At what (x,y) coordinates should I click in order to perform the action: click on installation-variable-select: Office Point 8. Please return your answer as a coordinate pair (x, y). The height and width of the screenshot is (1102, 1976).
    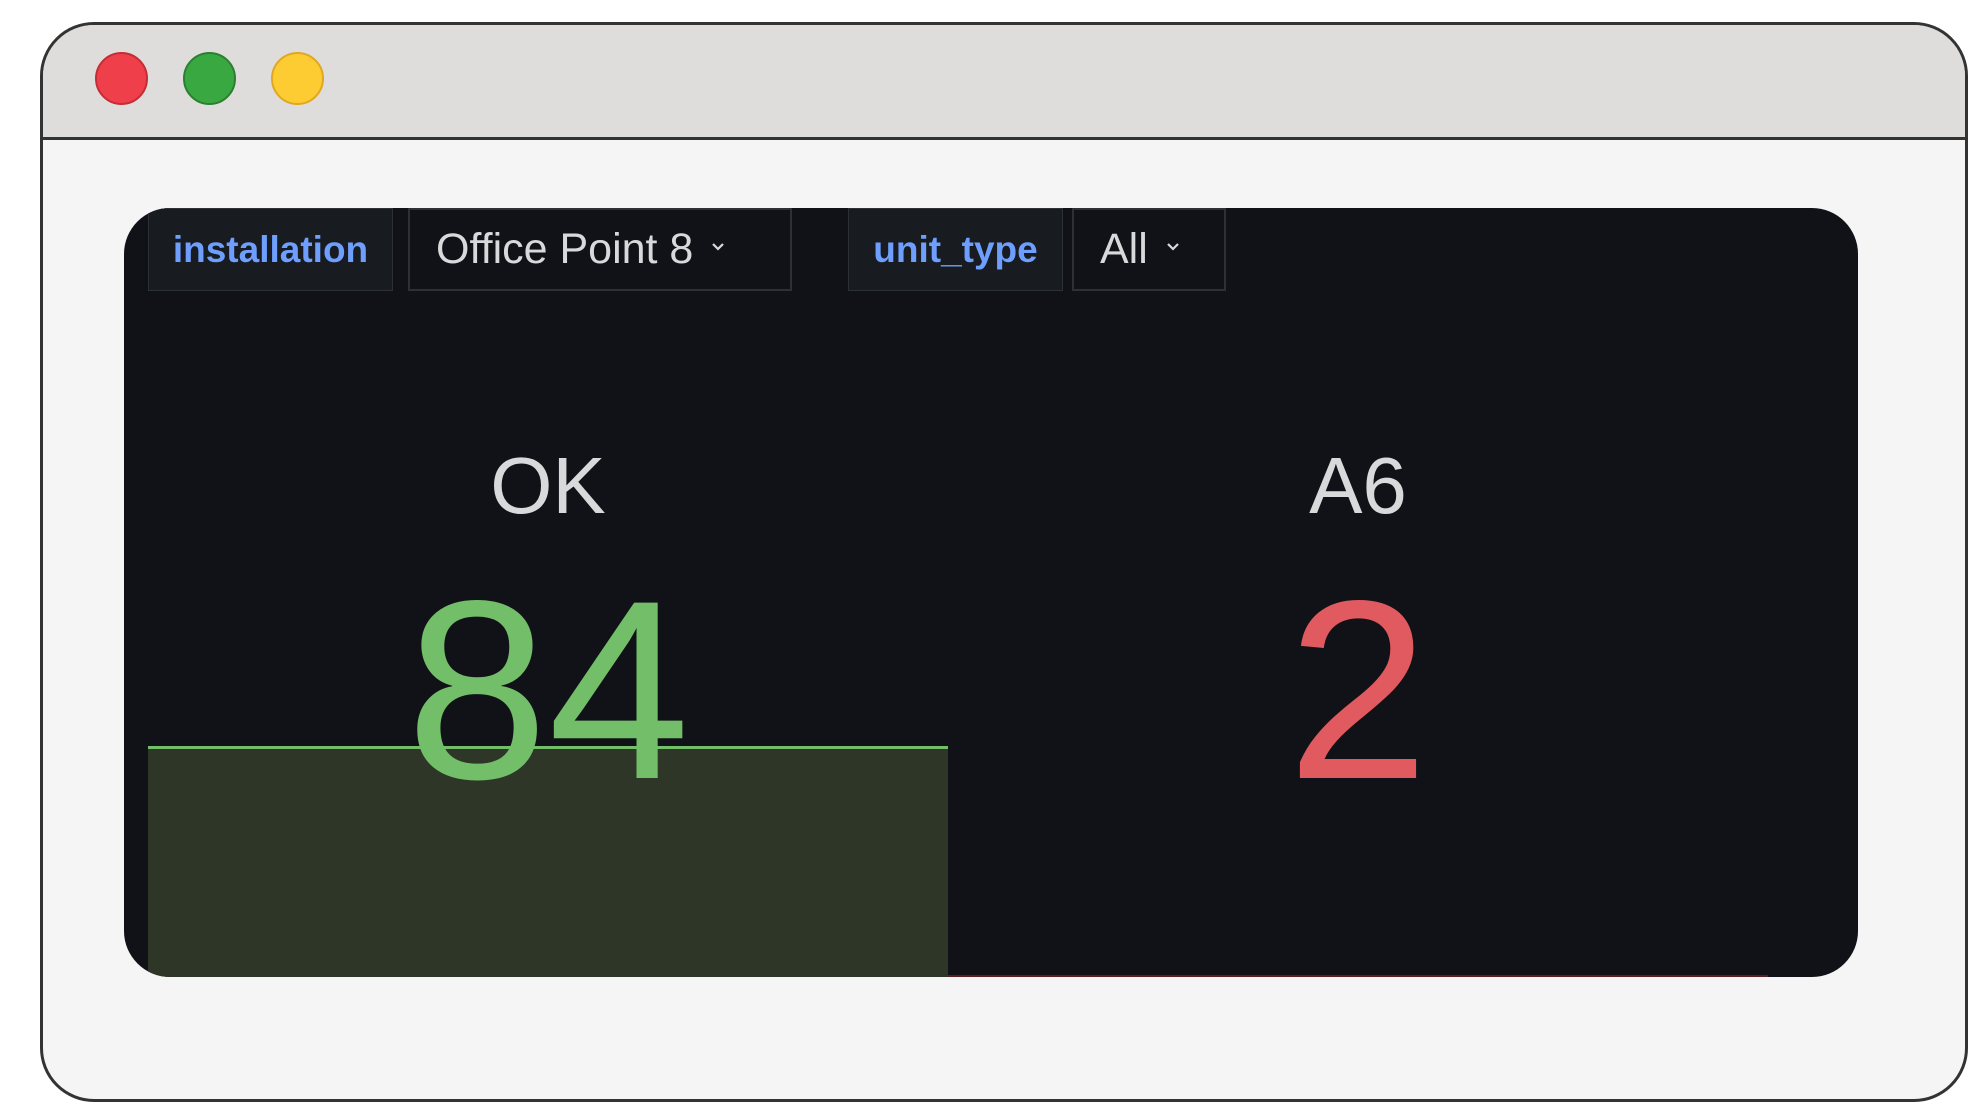
    Looking at the image, I should click on (600, 249).